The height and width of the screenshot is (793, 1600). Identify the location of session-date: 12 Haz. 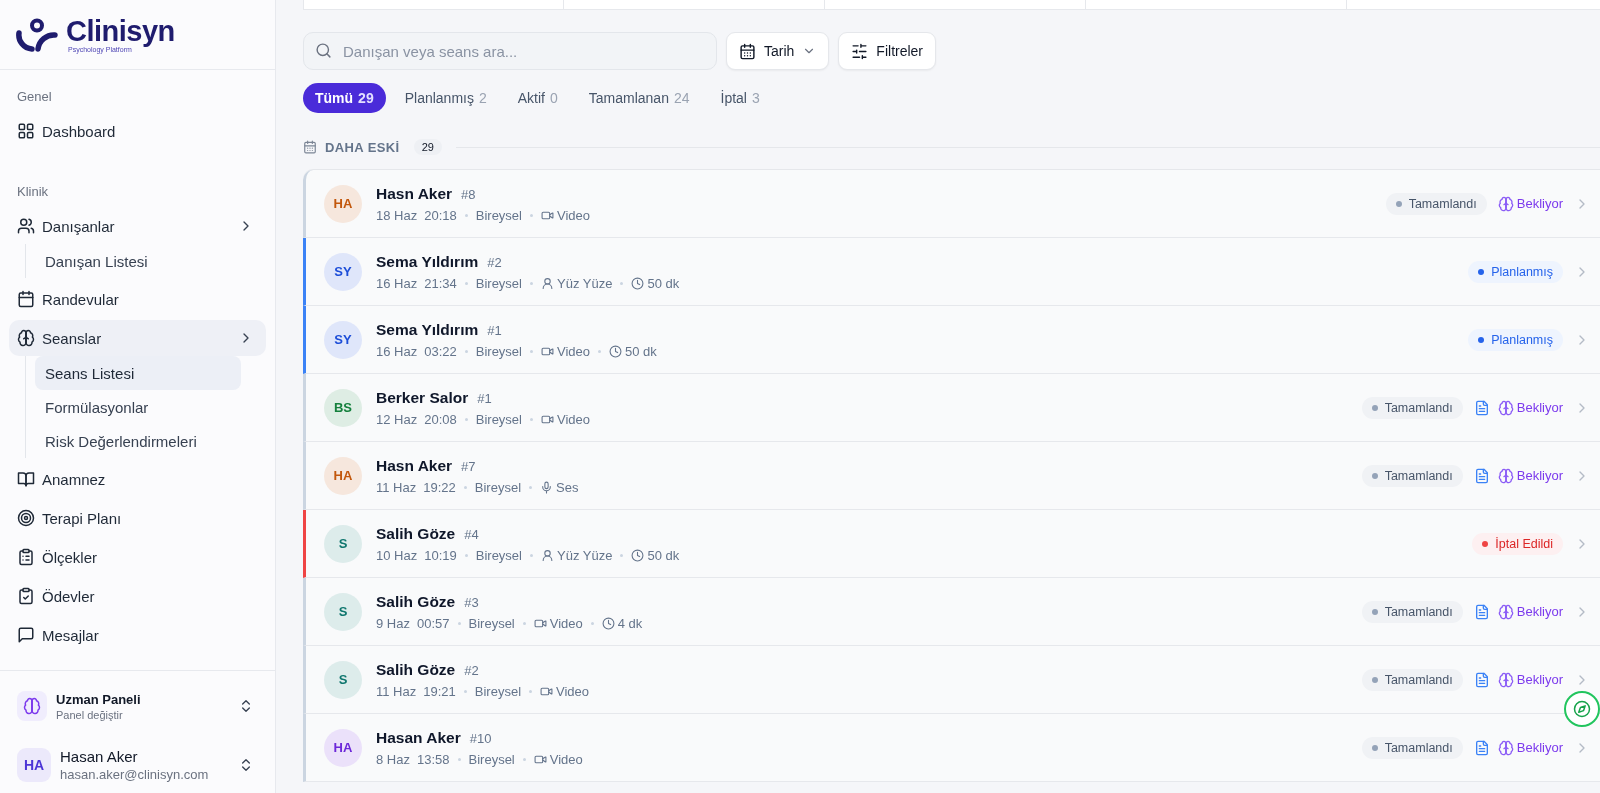
(397, 419).